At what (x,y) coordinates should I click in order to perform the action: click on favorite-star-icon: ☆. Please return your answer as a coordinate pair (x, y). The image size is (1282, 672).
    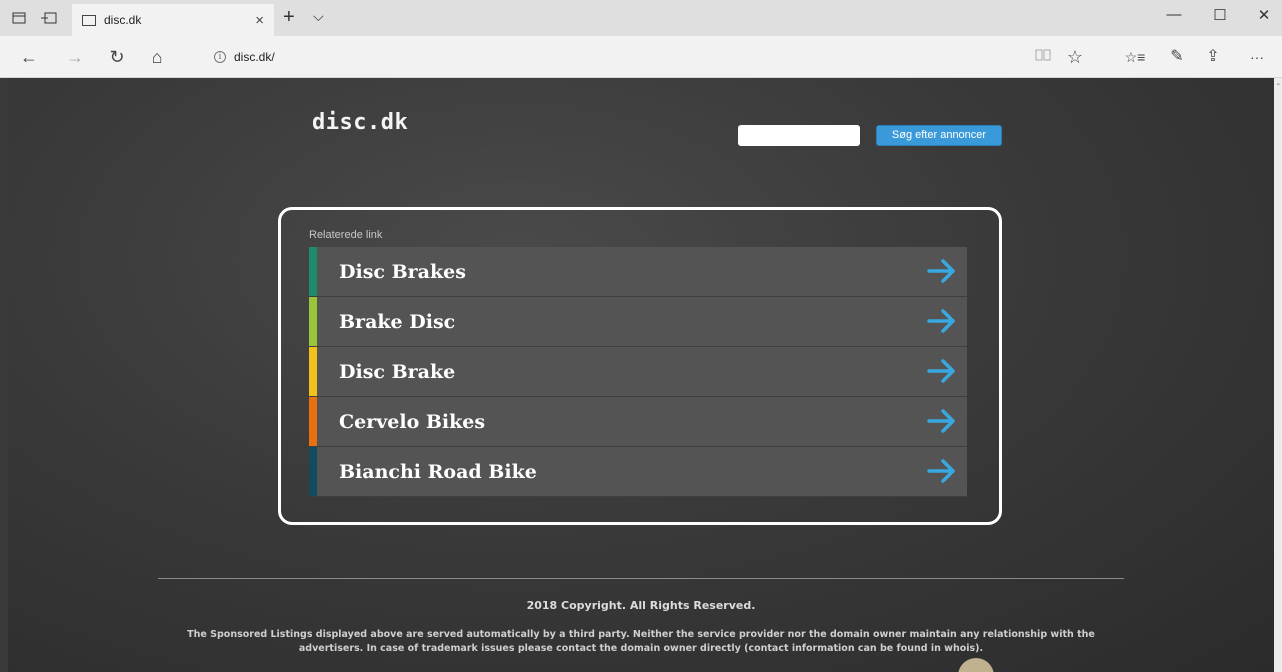
    Looking at the image, I should click on (1075, 57).